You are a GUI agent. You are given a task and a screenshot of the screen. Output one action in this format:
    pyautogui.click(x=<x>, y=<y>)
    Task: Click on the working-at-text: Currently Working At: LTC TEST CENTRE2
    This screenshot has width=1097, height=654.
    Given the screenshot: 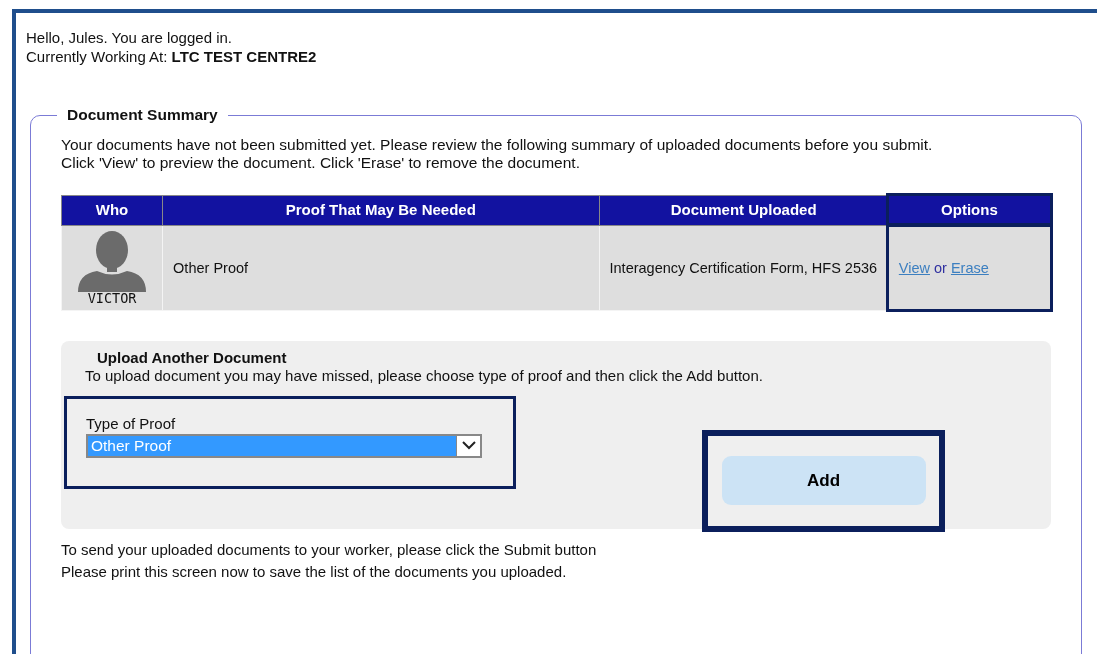 What is the action you would take?
    pyautogui.click(x=172, y=57)
    